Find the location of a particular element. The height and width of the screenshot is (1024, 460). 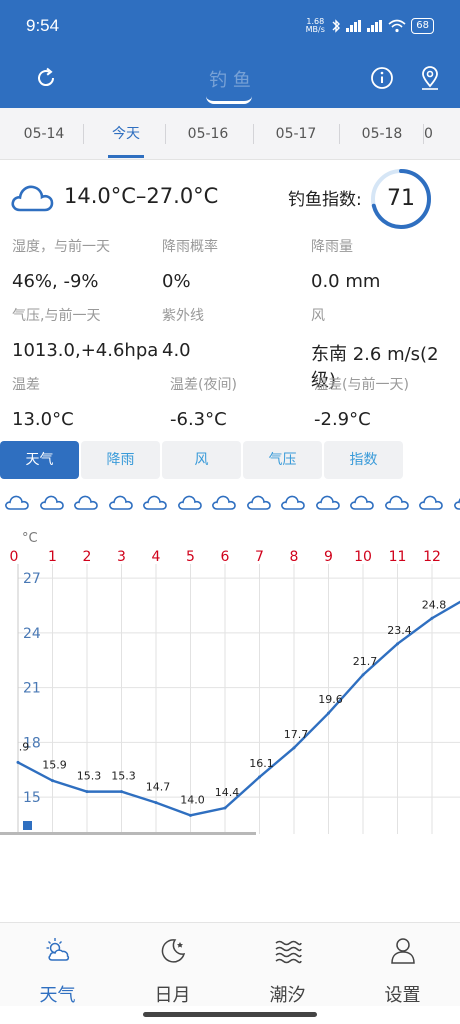

date-tab-4: 05-18 is located at coordinates (382, 134).